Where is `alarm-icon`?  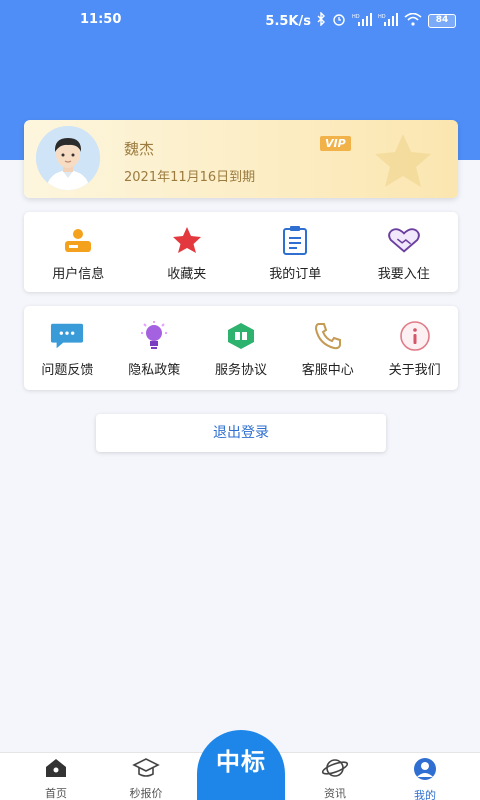 alarm-icon is located at coordinates (339, 21).